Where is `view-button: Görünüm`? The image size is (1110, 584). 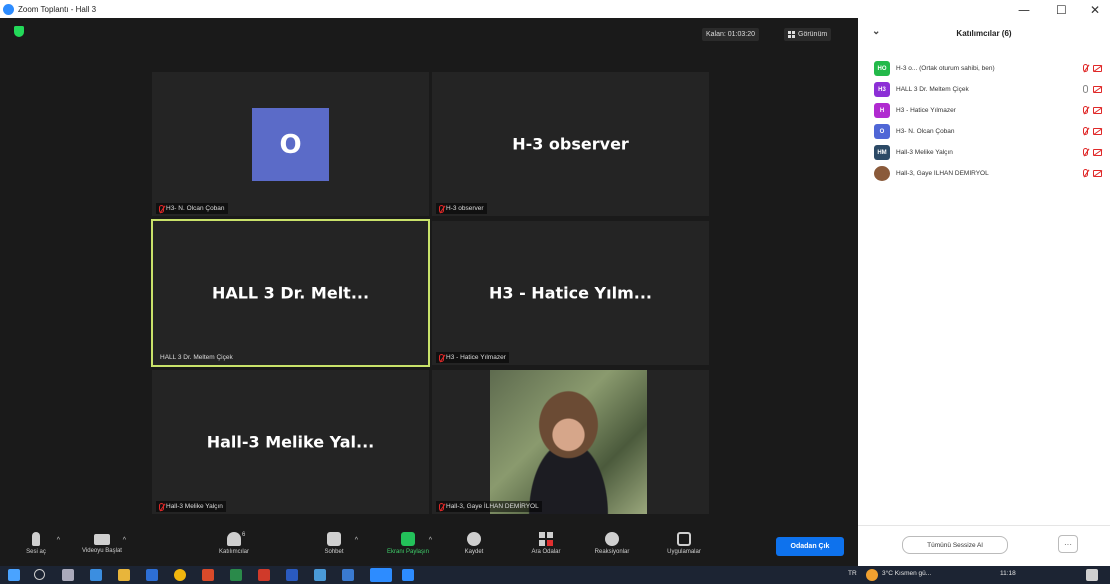 view-button: Görünüm is located at coordinates (808, 34).